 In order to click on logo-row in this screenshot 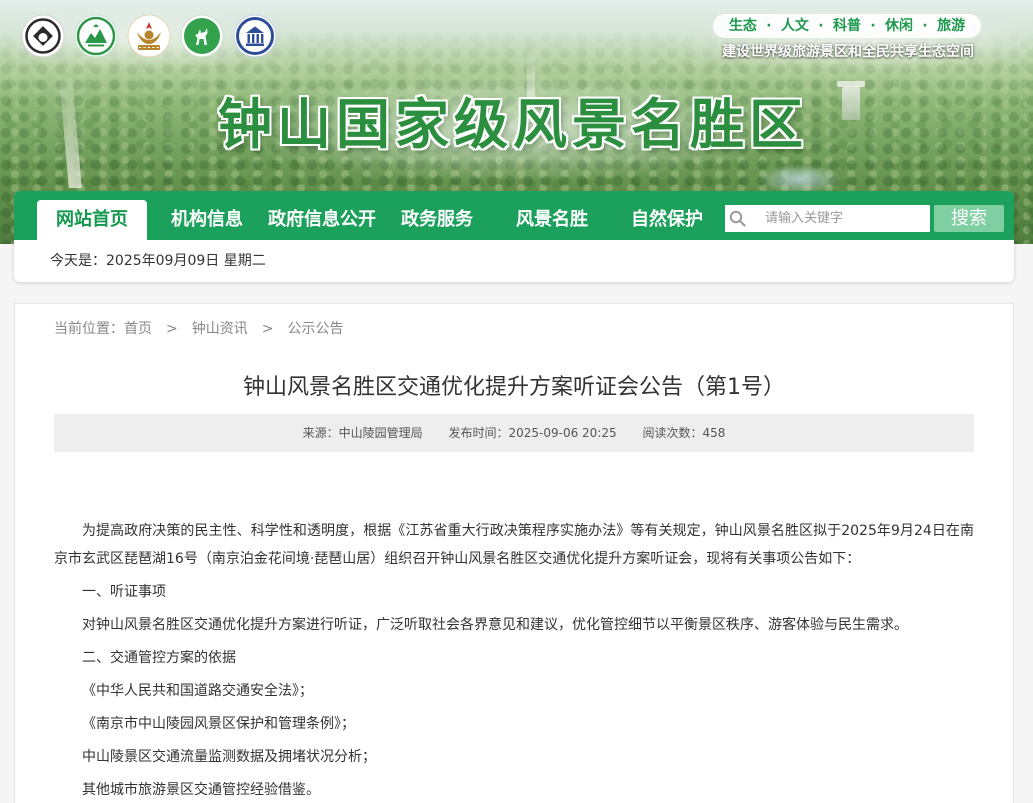, I will do `click(149, 36)`.